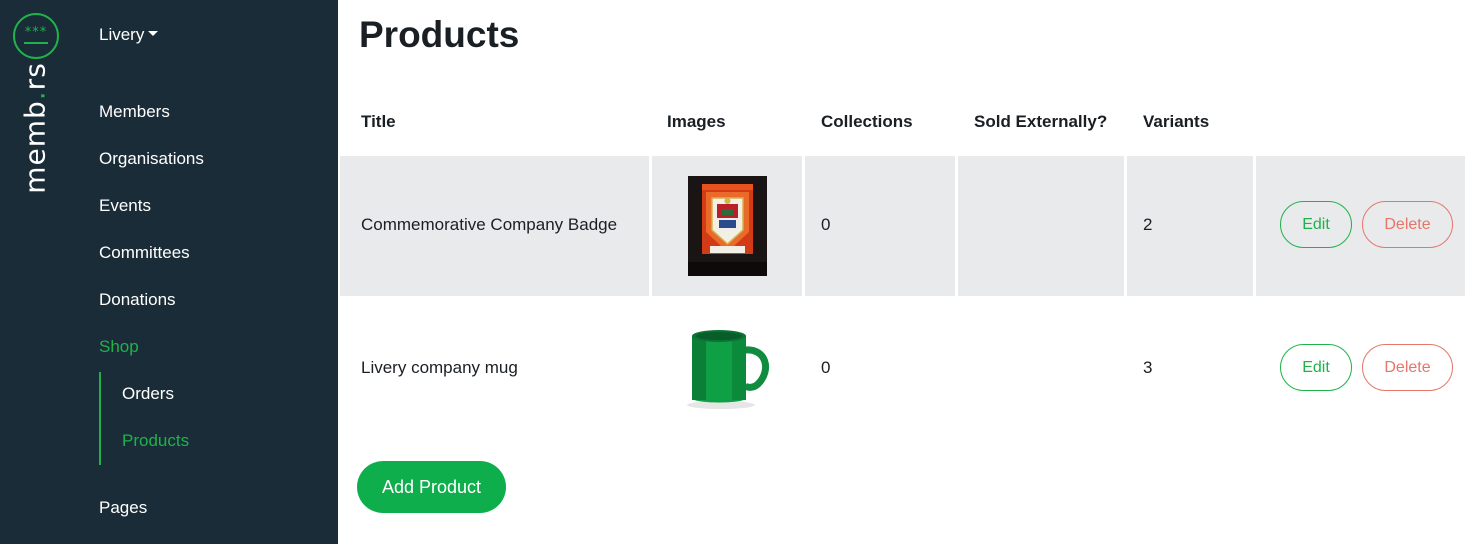  Describe the element at coordinates (696, 121) in the screenshot. I see `column-header-images: Images` at that location.